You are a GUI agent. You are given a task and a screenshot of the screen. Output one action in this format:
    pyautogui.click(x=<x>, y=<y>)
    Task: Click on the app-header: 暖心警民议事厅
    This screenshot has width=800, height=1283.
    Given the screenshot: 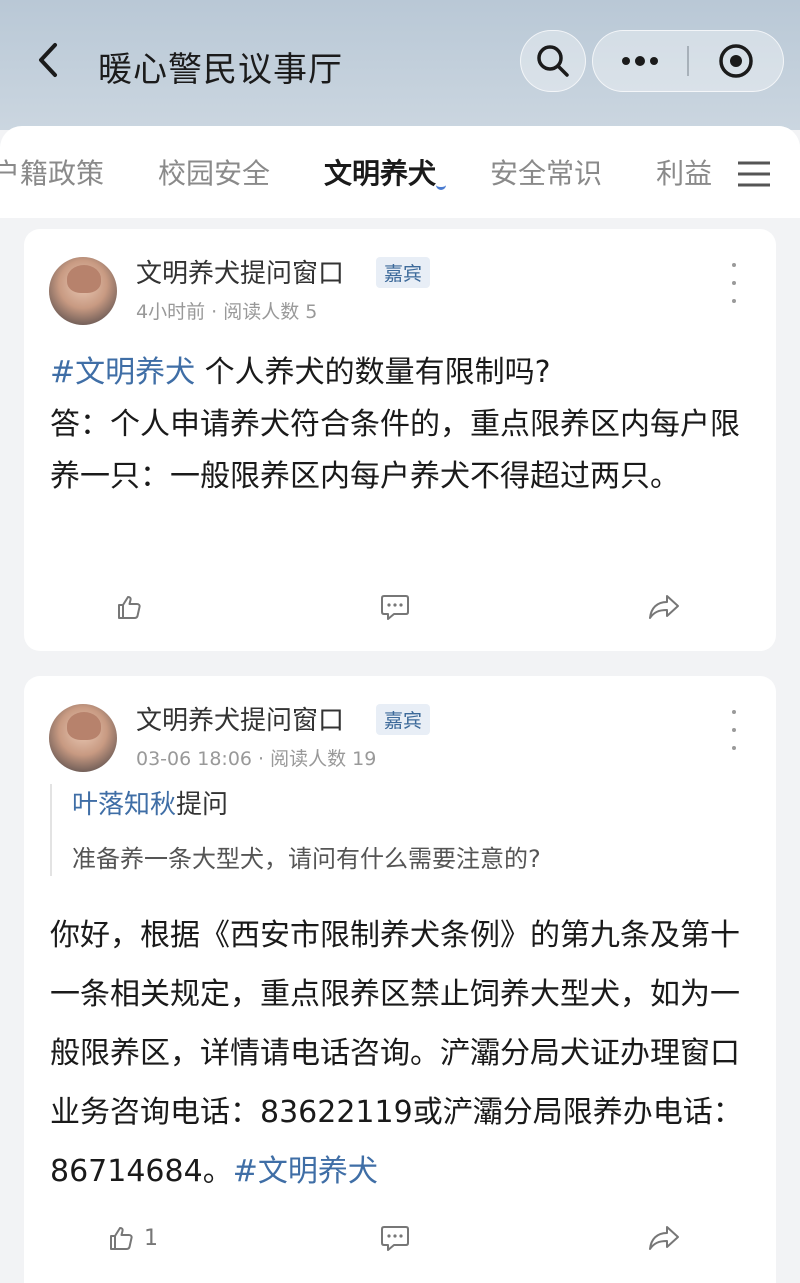 What is the action you would take?
    pyautogui.click(x=400, y=65)
    